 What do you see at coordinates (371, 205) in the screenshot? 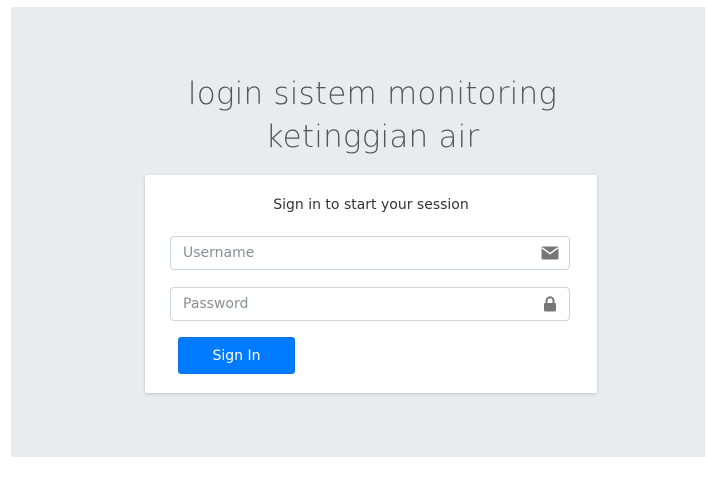
I see `login-box-message: Sign in to start your session` at bounding box center [371, 205].